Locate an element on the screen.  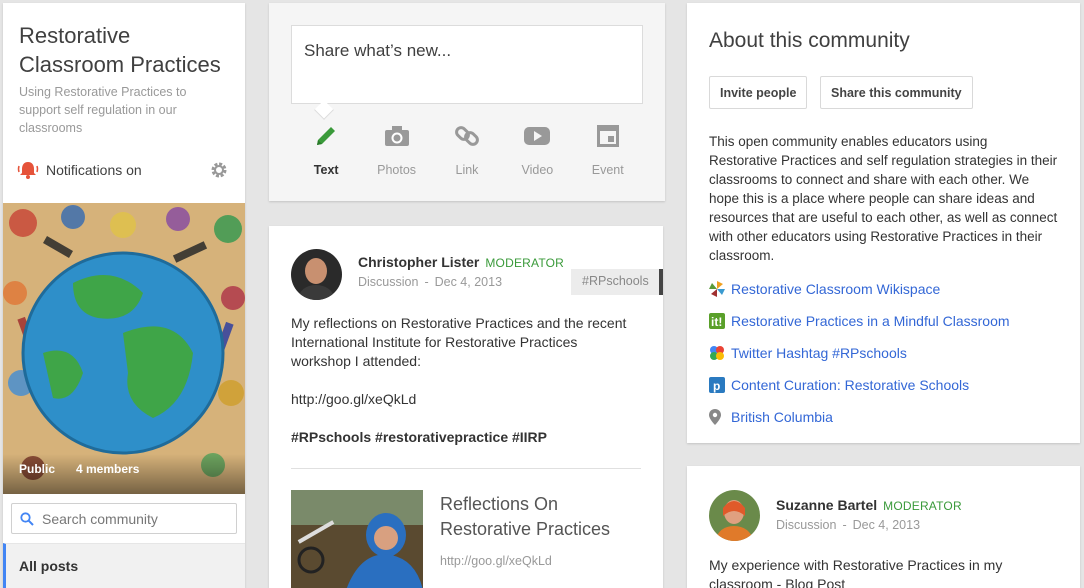
share-option-video-label: Video is located at coordinates (537, 170).